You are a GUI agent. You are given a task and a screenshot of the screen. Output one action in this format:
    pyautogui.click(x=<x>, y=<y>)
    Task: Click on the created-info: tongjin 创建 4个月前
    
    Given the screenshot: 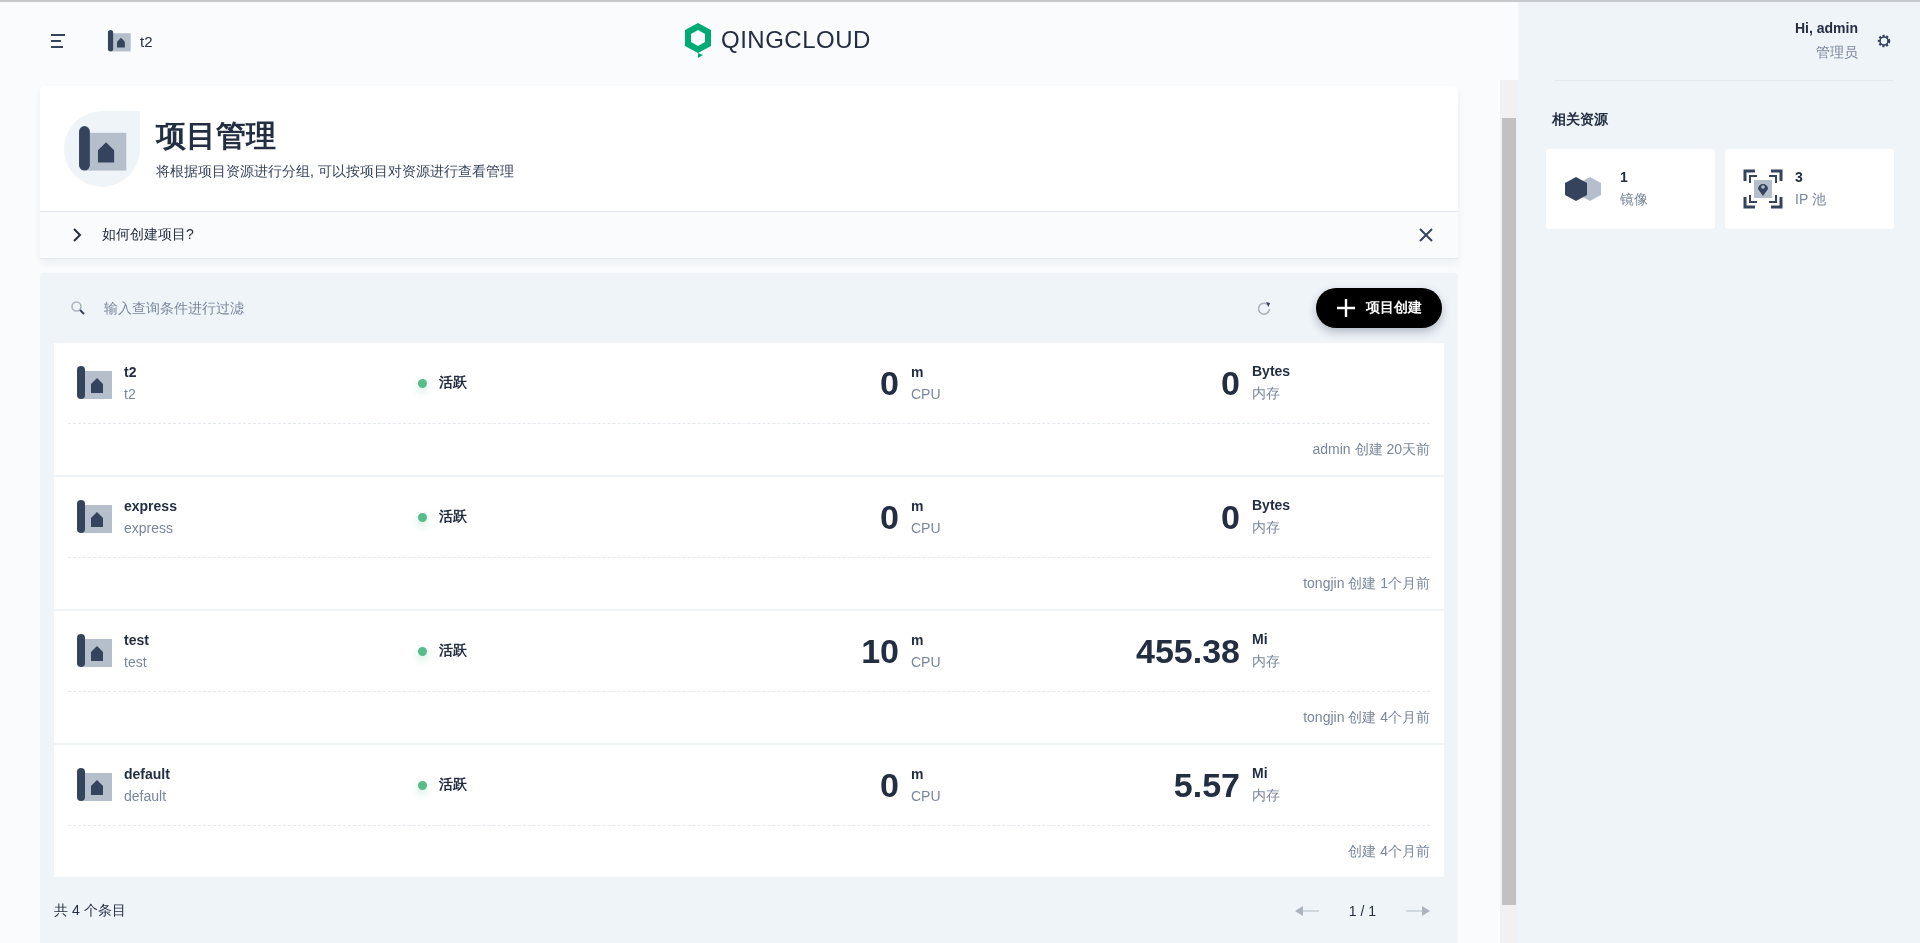 What is the action you would take?
    pyautogui.click(x=1366, y=717)
    